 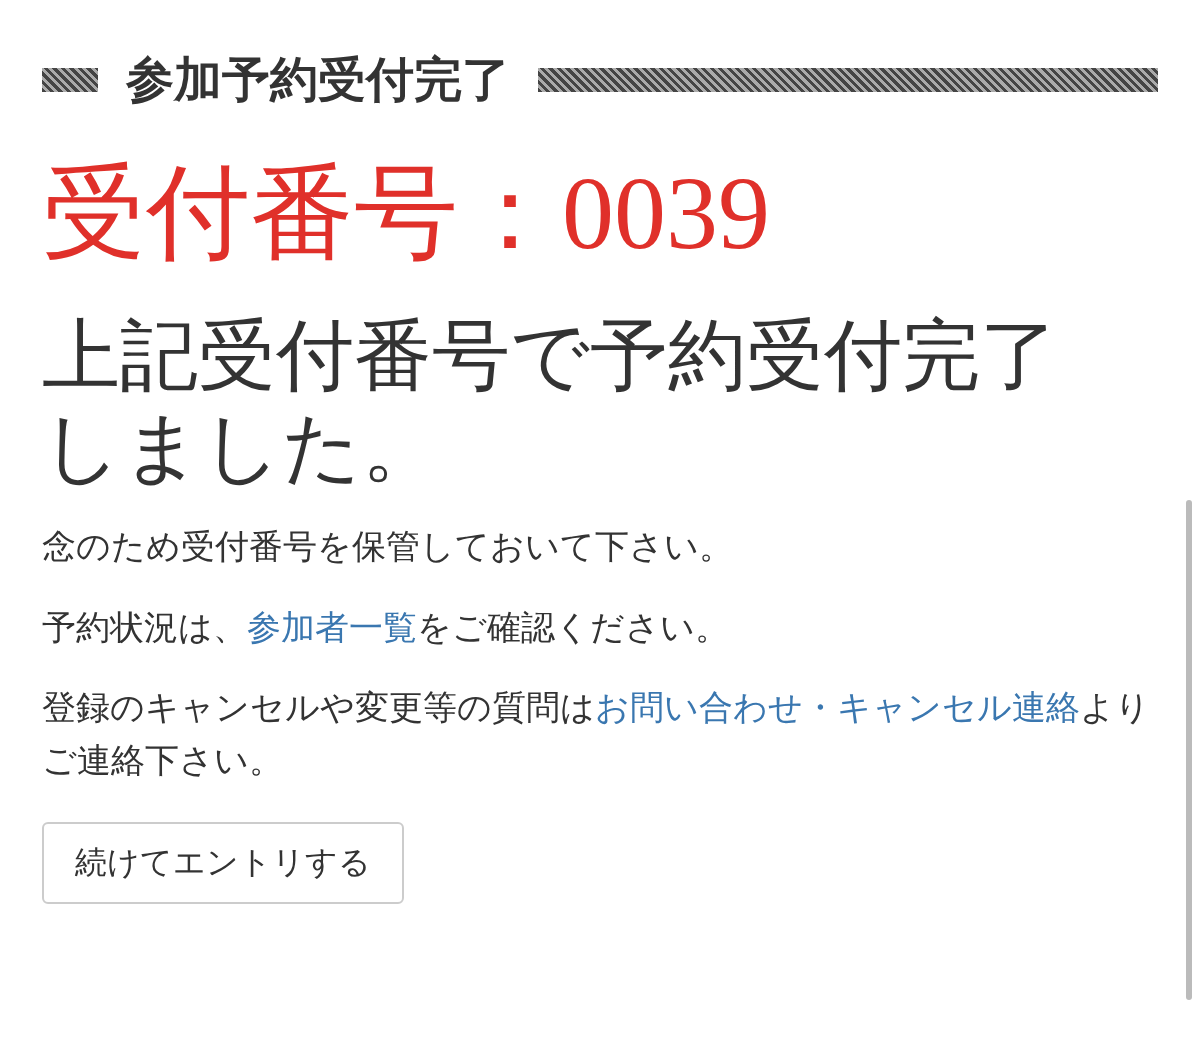 What do you see at coordinates (332, 627) in the screenshot?
I see `text-link: 参加者一覧` at bounding box center [332, 627].